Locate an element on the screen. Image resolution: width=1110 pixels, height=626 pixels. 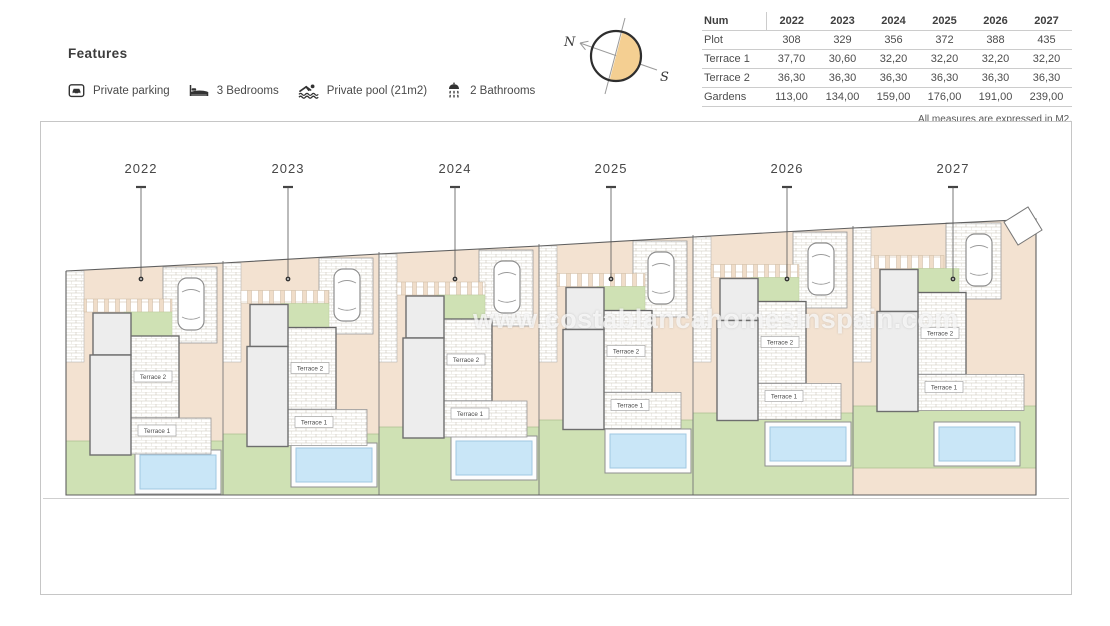
plot-number-label: 2027 is located at coordinates (953, 168).